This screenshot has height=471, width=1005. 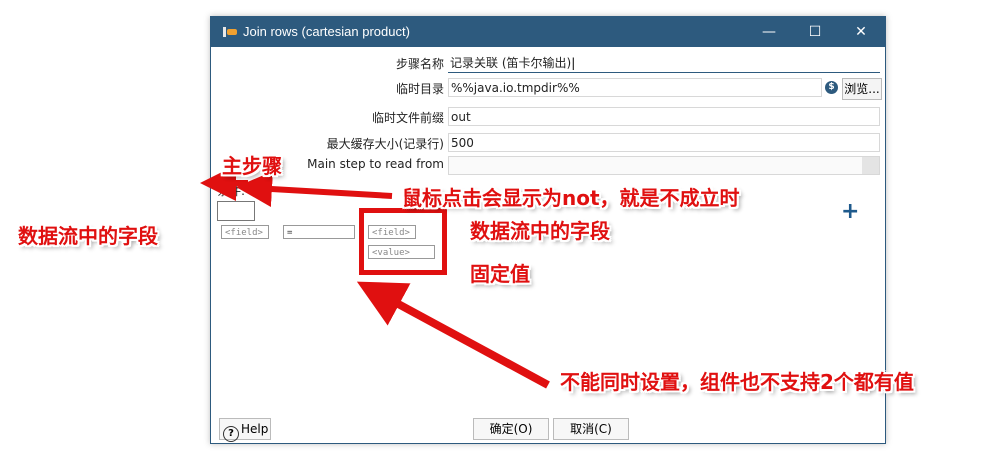 What do you see at coordinates (252, 166) in the screenshot?
I see `annot-main-step: 主步骤` at bounding box center [252, 166].